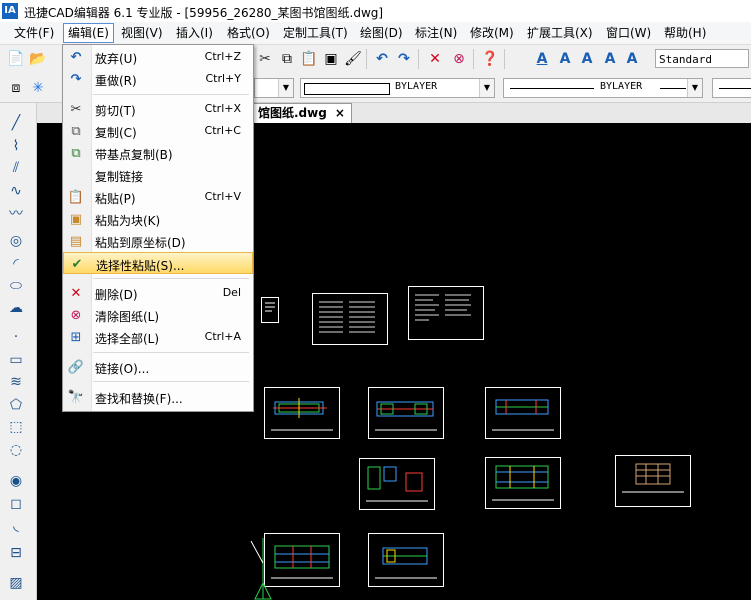 The image size is (751, 600). Describe the element at coordinates (16, 504) in the screenshot. I see `boundary-icon: ◻` at that location.